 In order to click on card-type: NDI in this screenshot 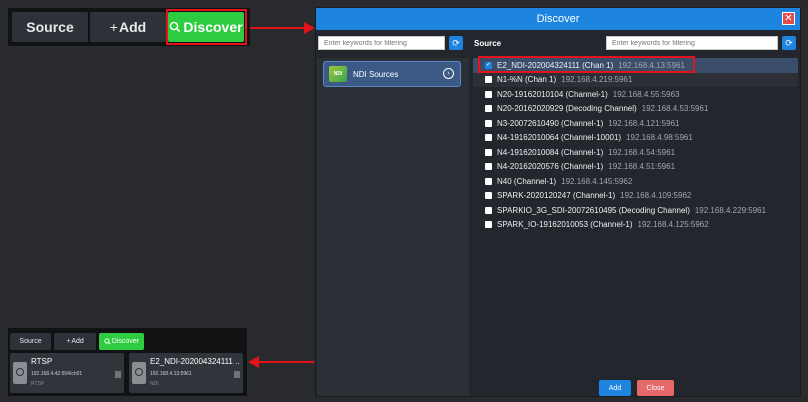, I will do `click(154, 384)`.